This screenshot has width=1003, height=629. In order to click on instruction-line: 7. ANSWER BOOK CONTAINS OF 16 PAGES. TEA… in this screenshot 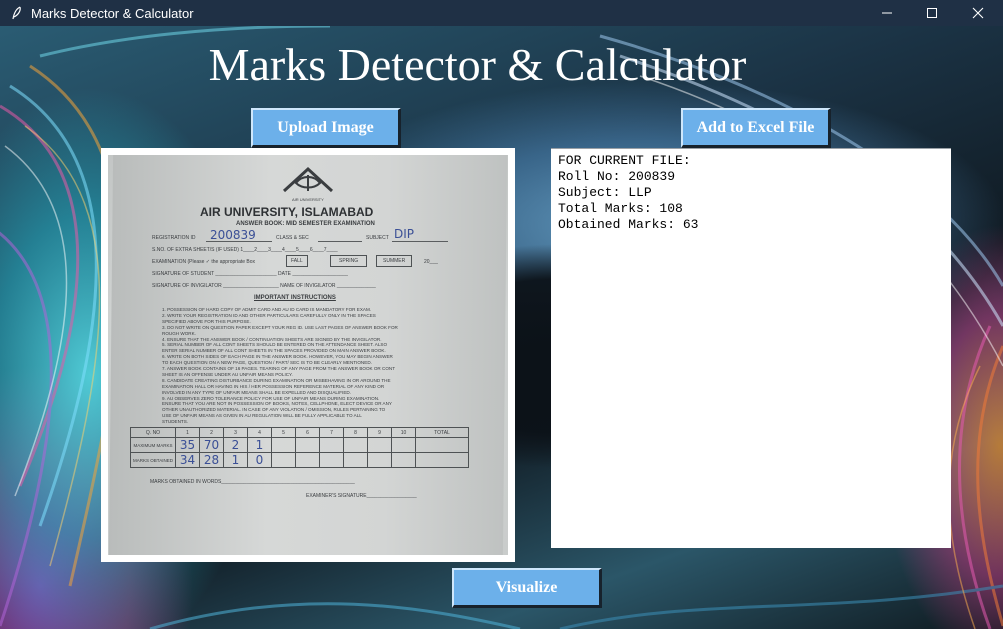, I will do `click(279, 368)`.